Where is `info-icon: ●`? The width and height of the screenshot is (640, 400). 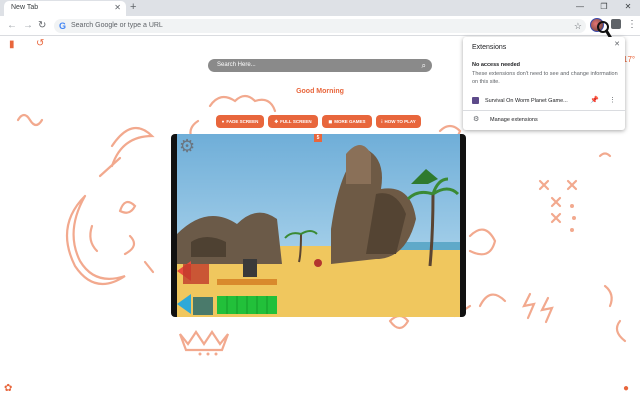
info-icon: ● is located at coordinates (626, 388).